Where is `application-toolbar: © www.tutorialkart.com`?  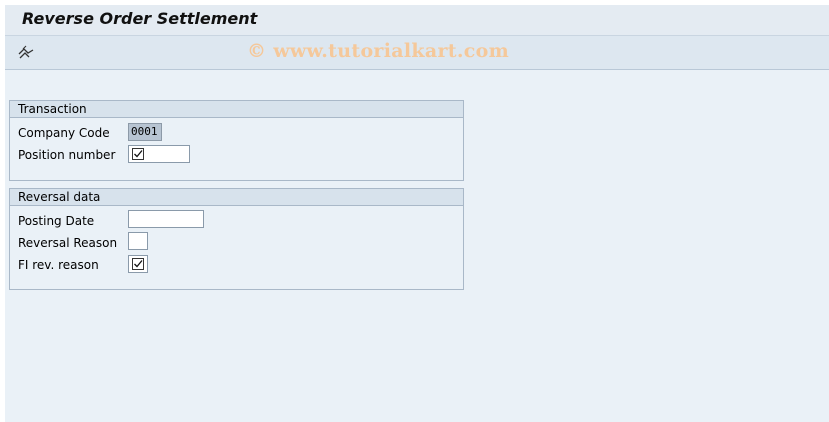 application-toolbar: © www.tutorialkart.com is located at coordinates (417, 53).